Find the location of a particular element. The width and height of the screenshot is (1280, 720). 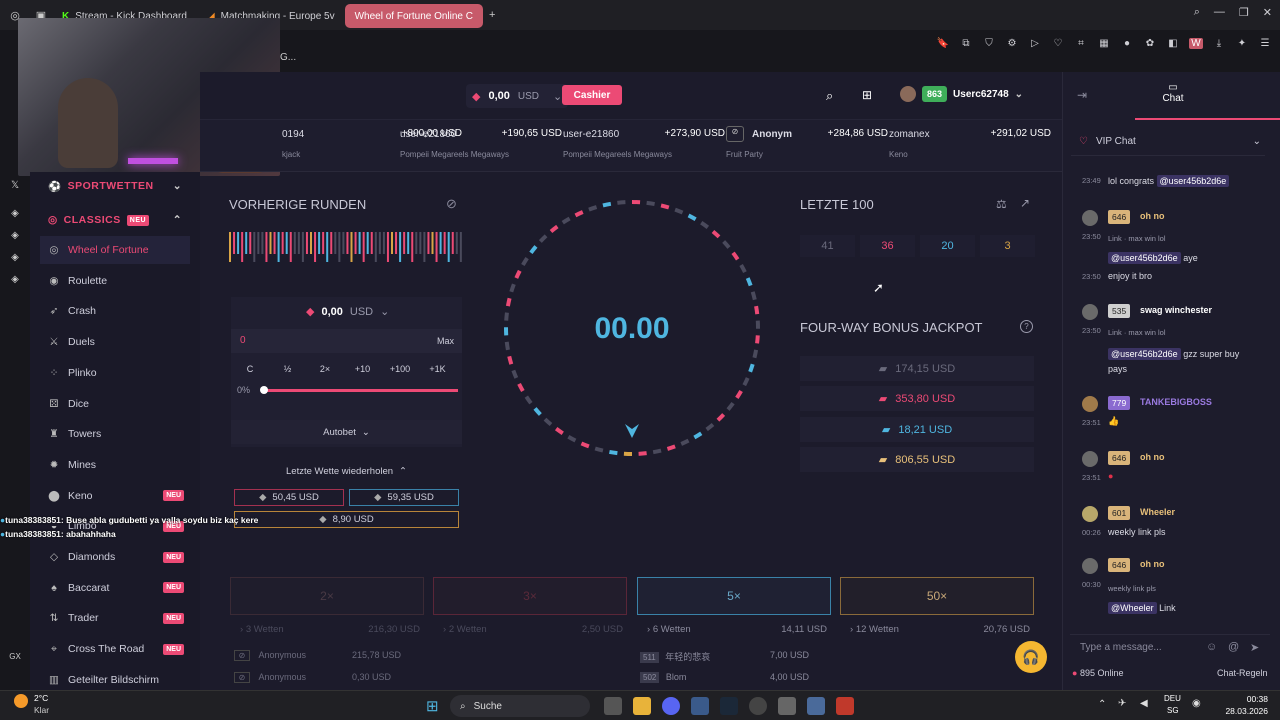

vip-chat-selector: ♡ VIP Chat ⌄ is located at coordinates (1168, 142).